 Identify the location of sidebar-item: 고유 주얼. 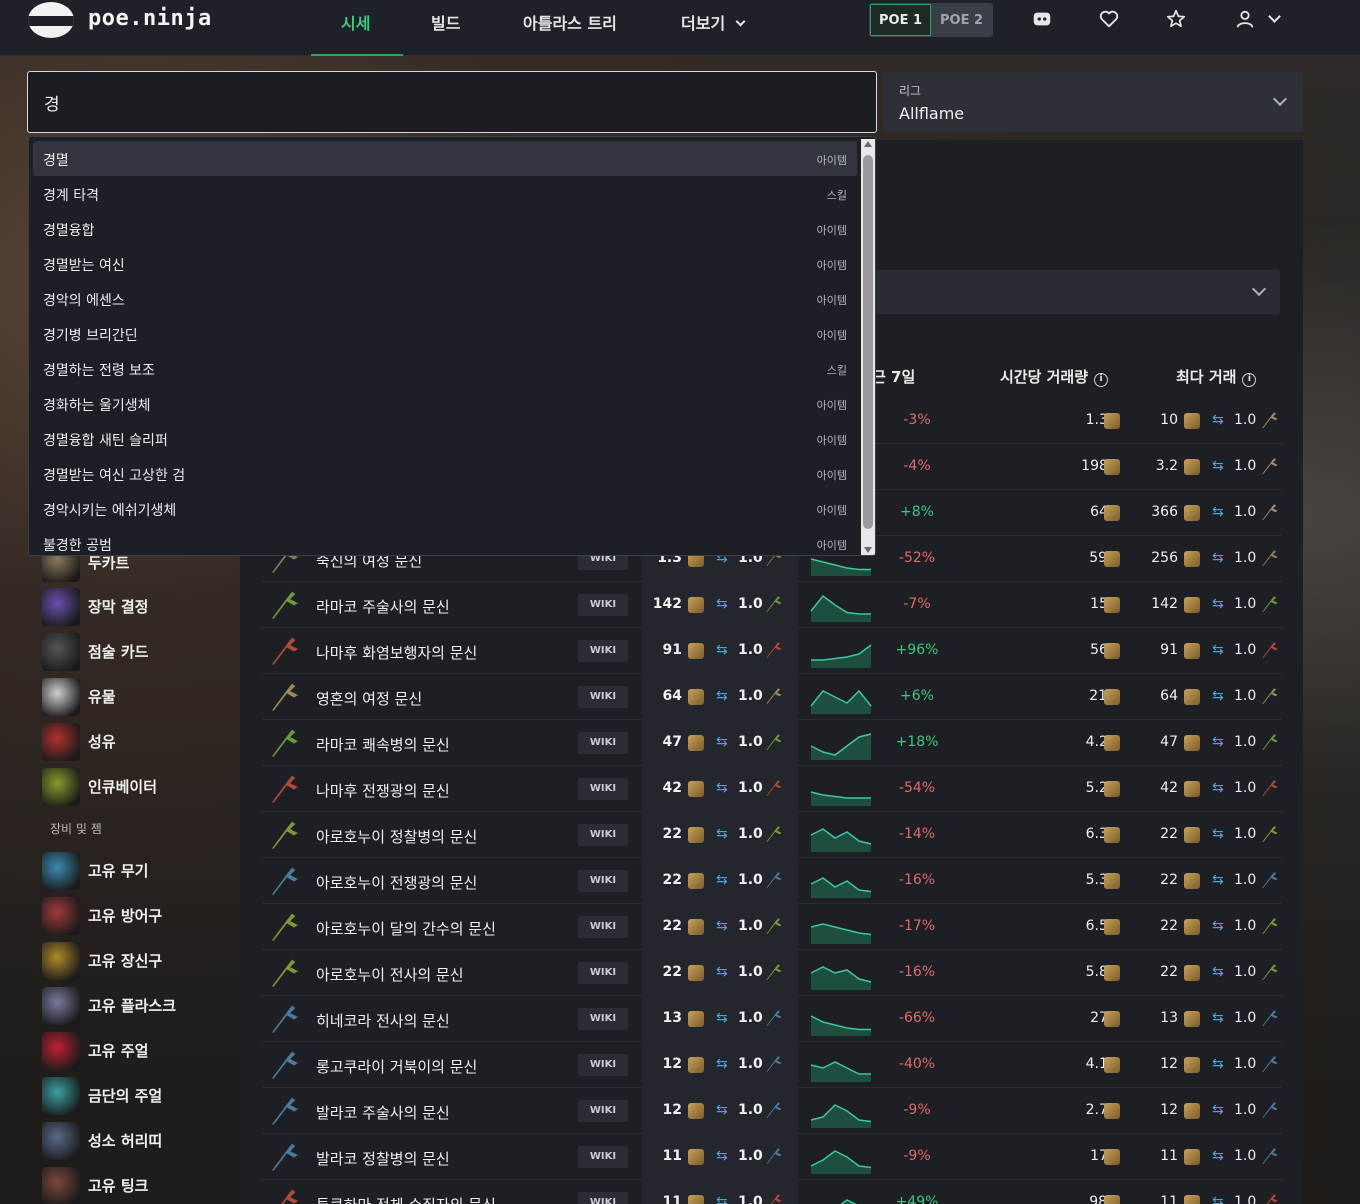
(137, 1050).